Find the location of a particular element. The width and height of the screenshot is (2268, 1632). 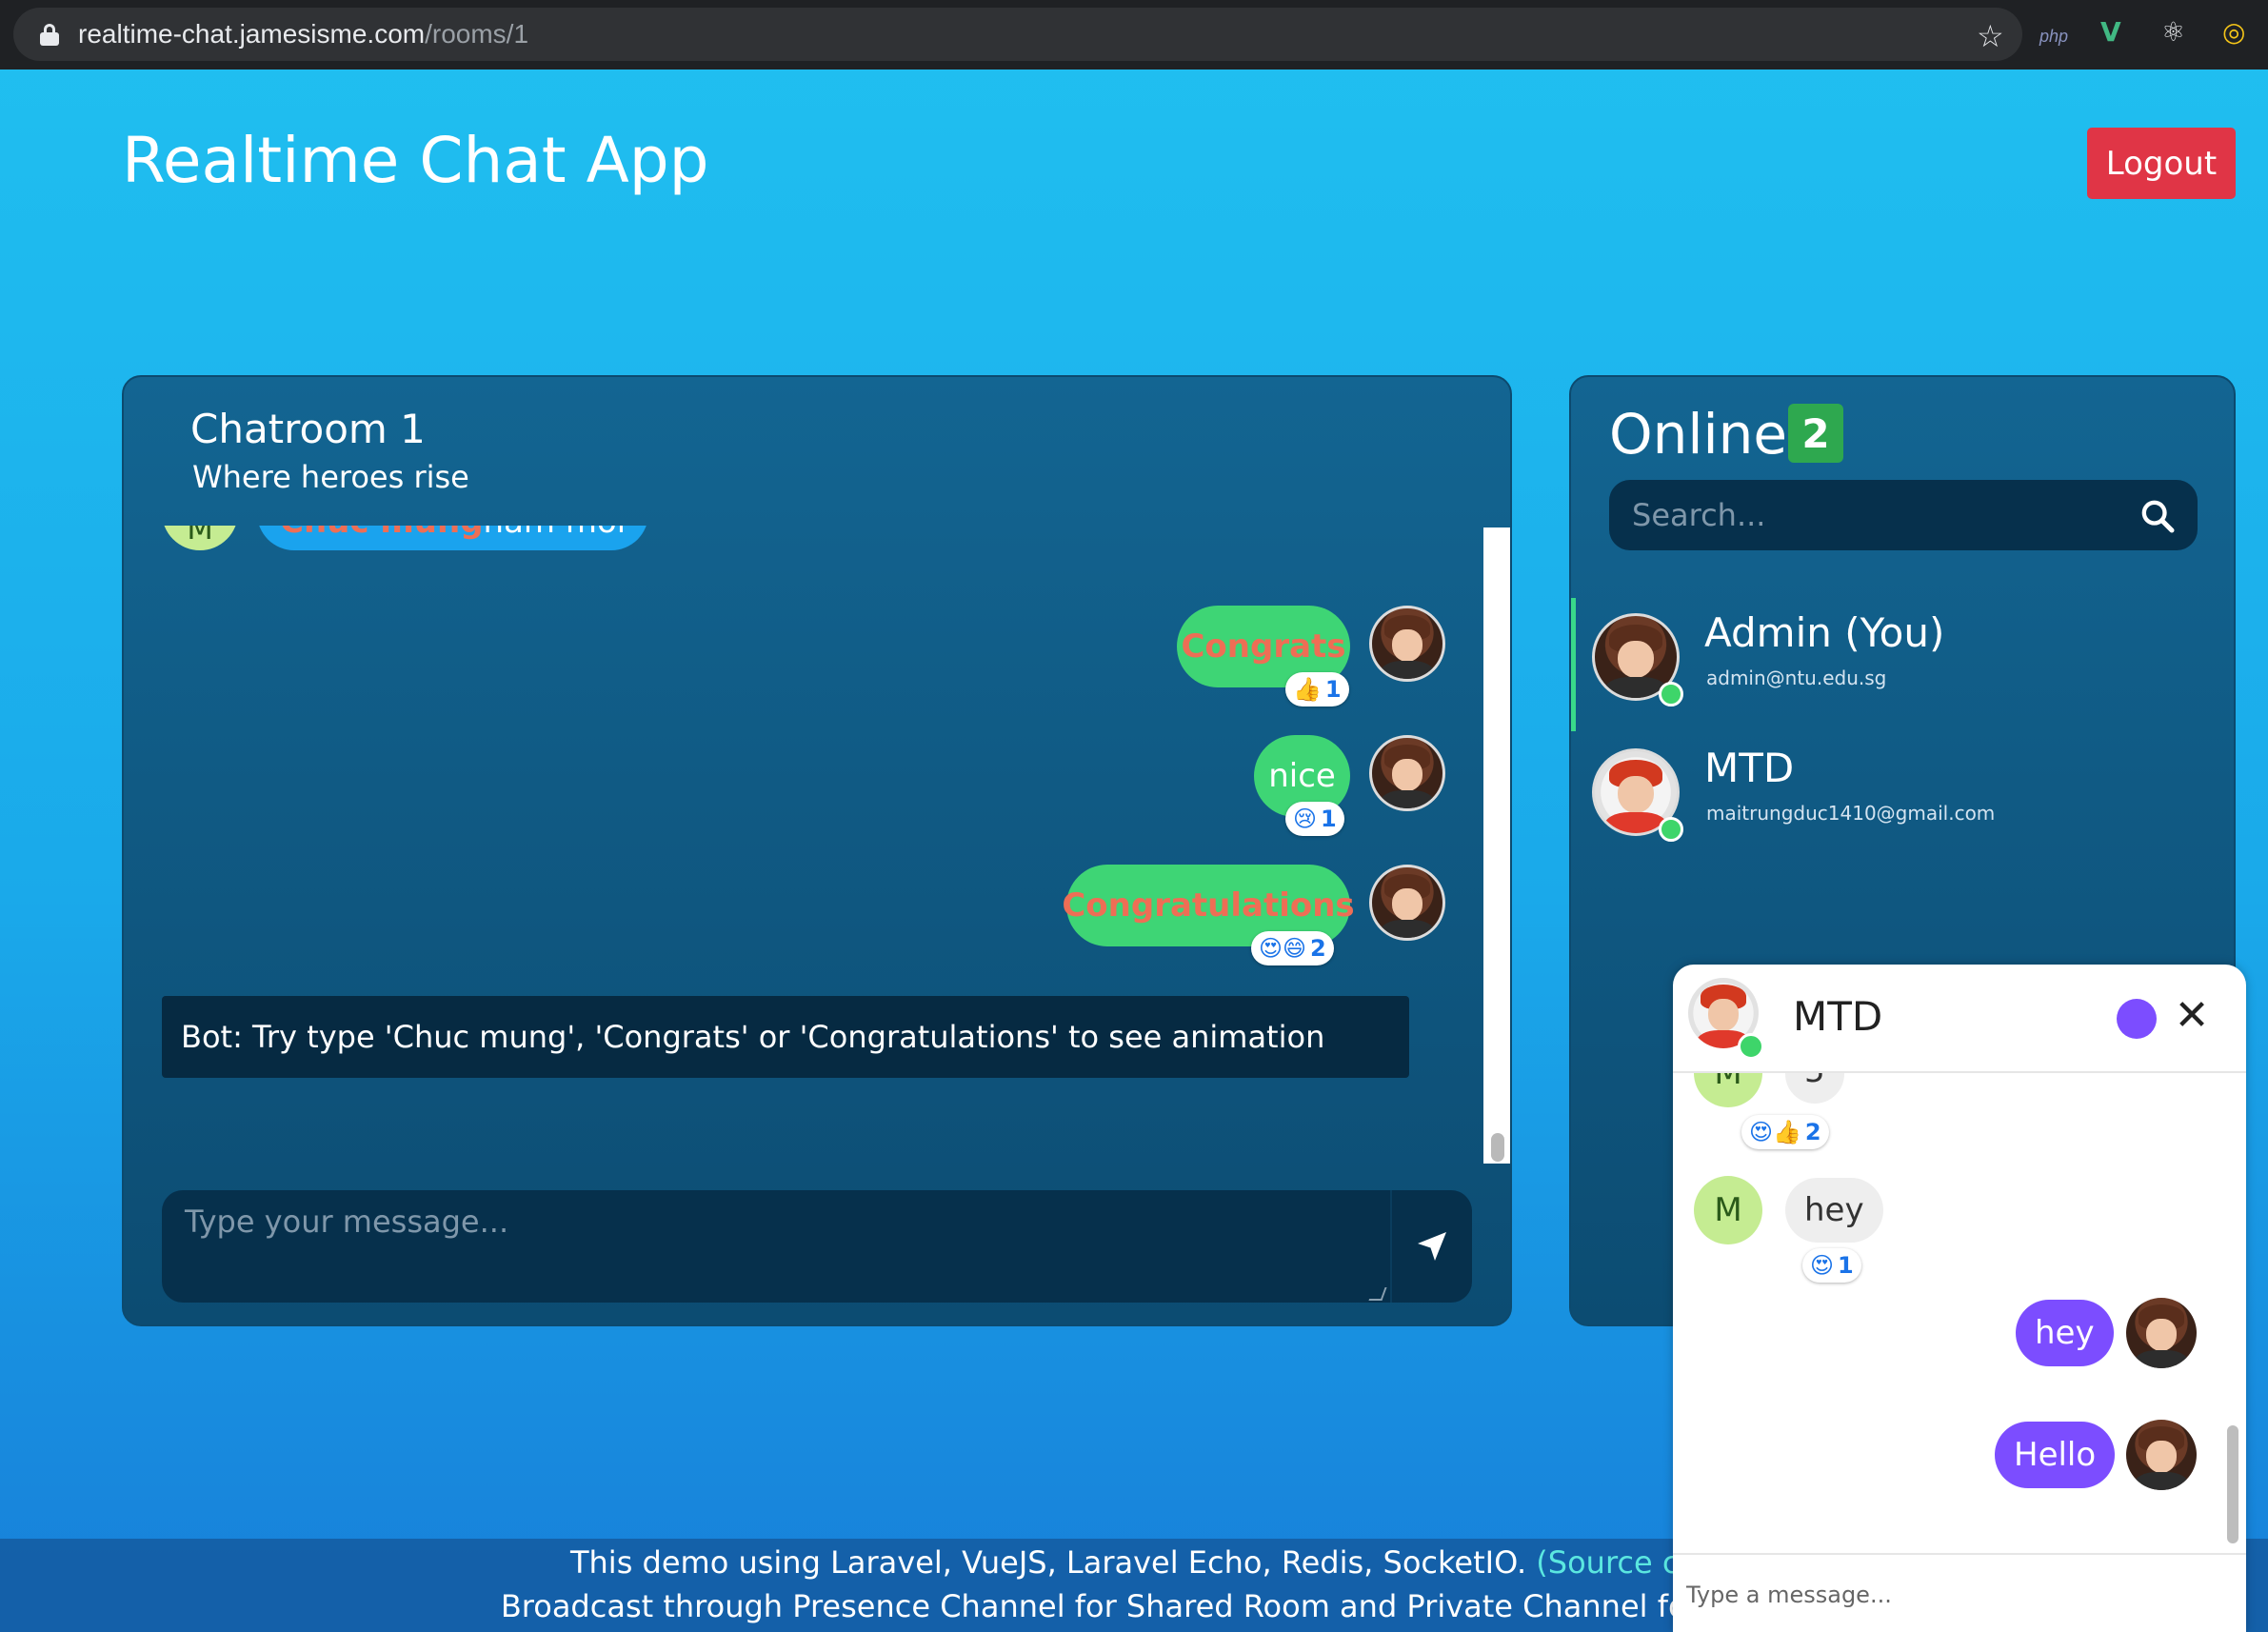

address-bar: realtime-chat.jamesisme.com/rooms/1 ☆ is located at coordinates (1017, 34).